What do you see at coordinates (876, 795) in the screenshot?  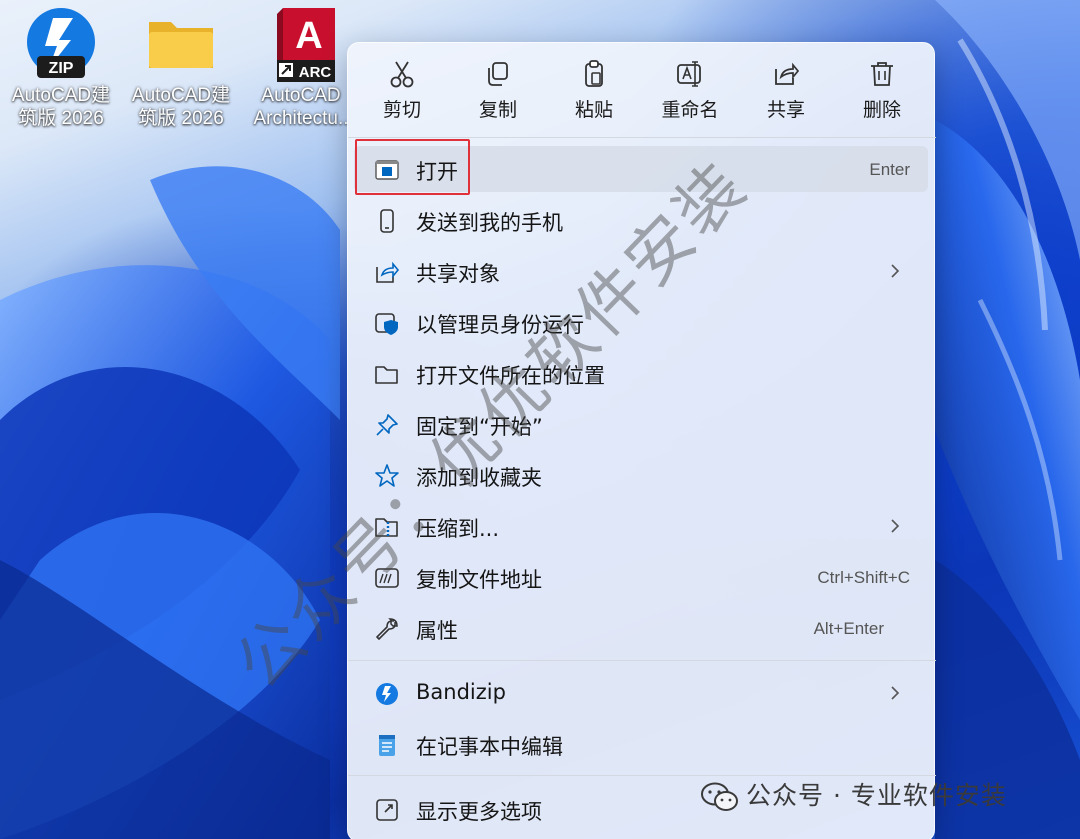 I see `bottom-watermark-text: 公众号 · 专业软件安装` at bounding box center [876, 795].